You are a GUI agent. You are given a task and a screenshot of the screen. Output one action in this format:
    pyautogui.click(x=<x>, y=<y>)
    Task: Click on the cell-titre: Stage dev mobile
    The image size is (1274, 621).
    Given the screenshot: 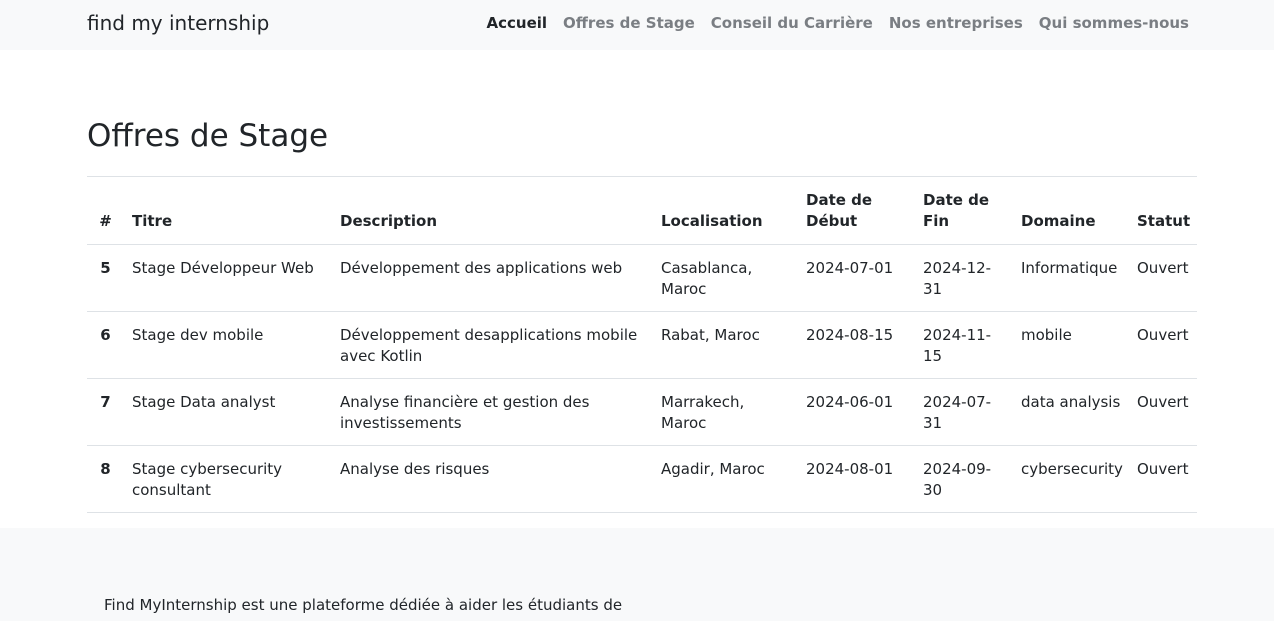 What is the action you would take?
    pyautogui.click(x=228, y=345)
    